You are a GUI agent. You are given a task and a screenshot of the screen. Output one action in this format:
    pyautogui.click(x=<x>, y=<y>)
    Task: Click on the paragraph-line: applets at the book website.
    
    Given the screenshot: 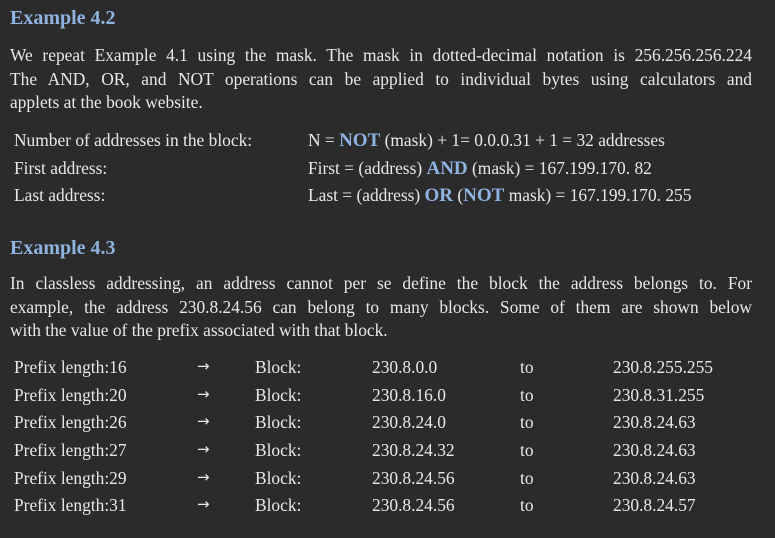 What is the action you would take?
    pyautogui.click(x=106, y=102)
    